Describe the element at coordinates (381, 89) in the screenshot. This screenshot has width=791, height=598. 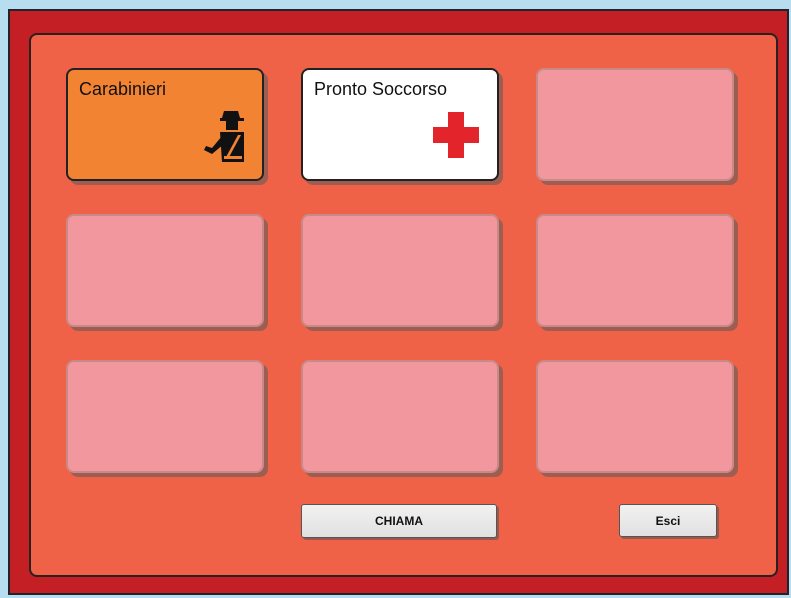
I see `tile-label-pronto-soccorso: Pronto Soccorso` at that location.